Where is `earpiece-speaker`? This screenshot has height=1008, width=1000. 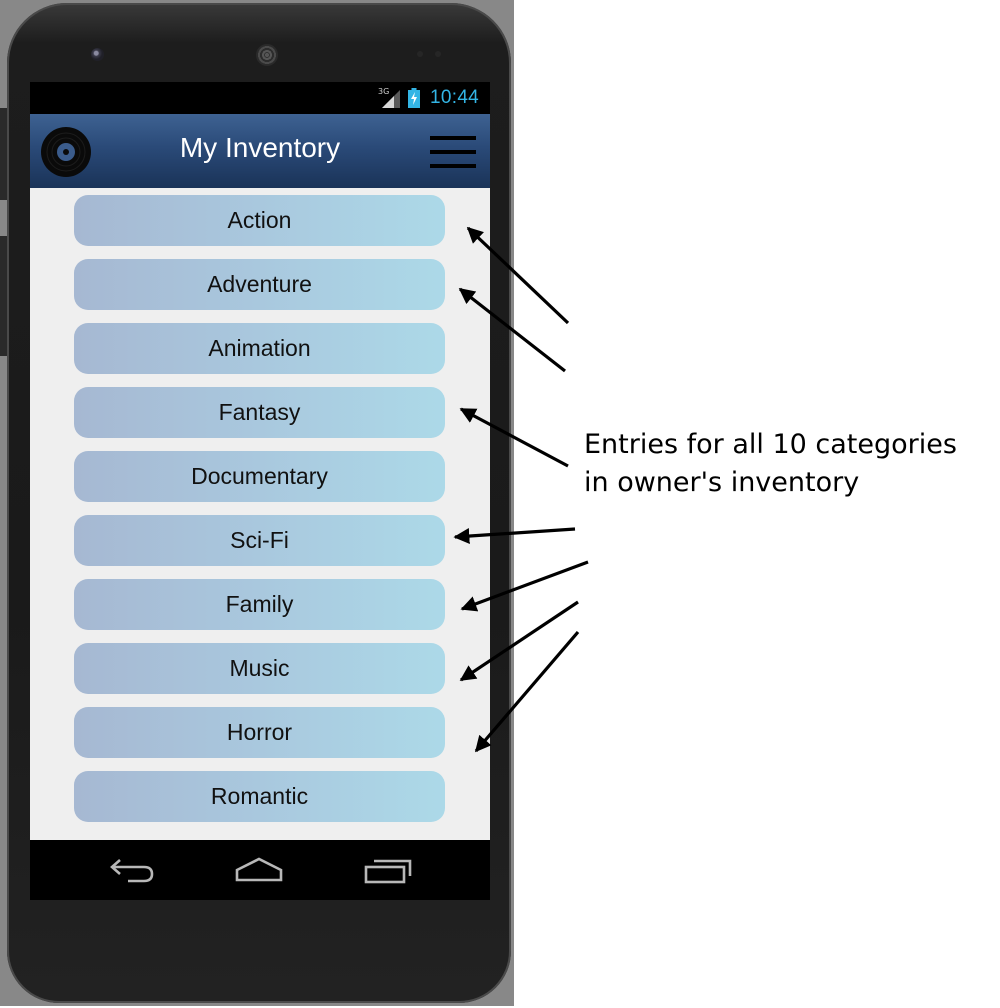 earpiece-speaker is located at coordinates (267, 55).